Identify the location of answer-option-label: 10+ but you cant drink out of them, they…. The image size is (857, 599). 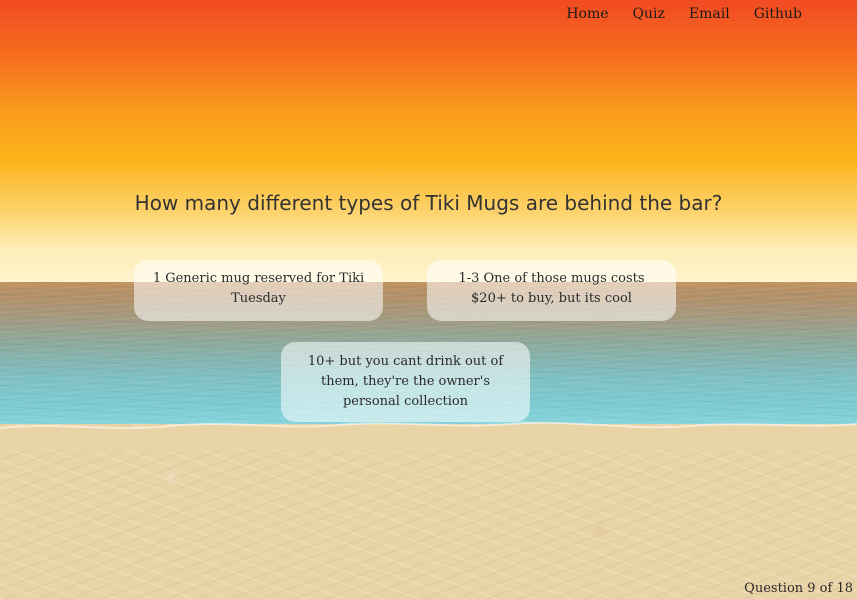
(405, 381).